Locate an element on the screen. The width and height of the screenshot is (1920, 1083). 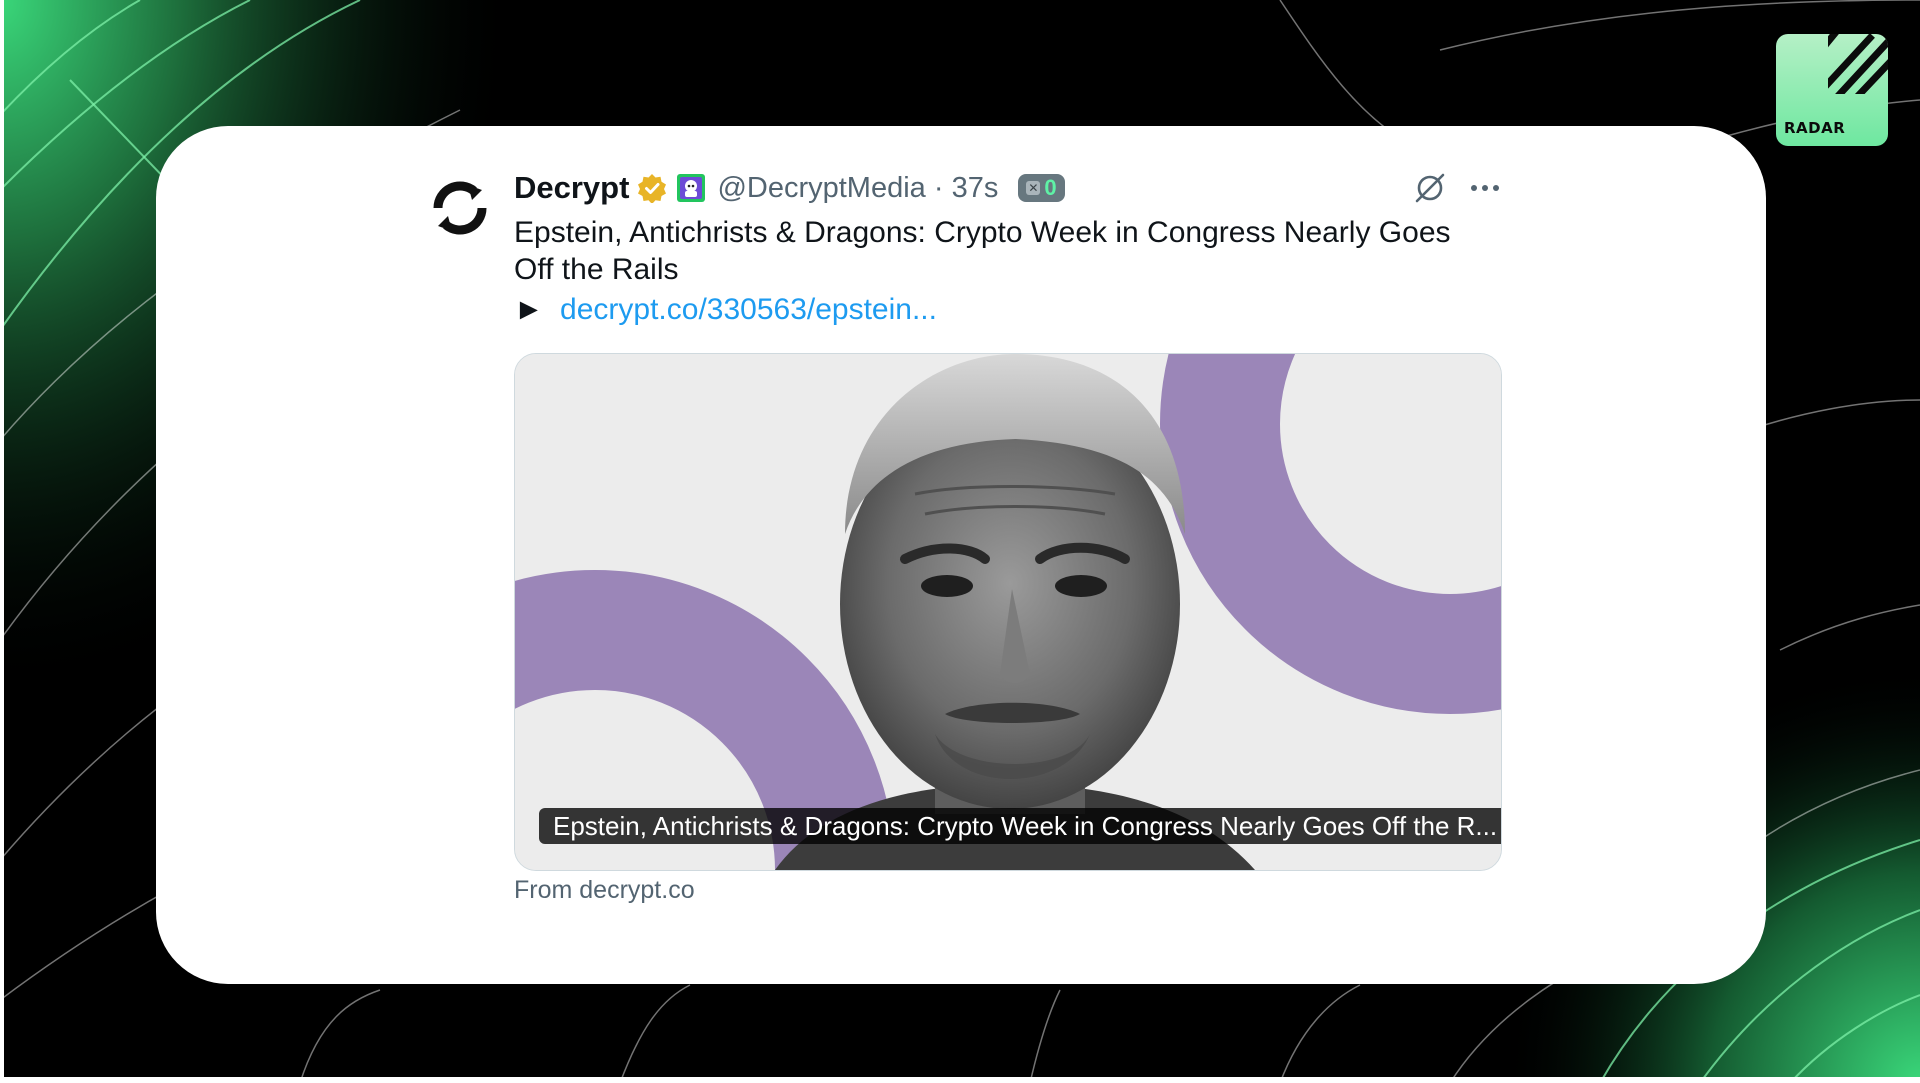
radar-logo-text: RADAR is located at coordinates (1815, 128).